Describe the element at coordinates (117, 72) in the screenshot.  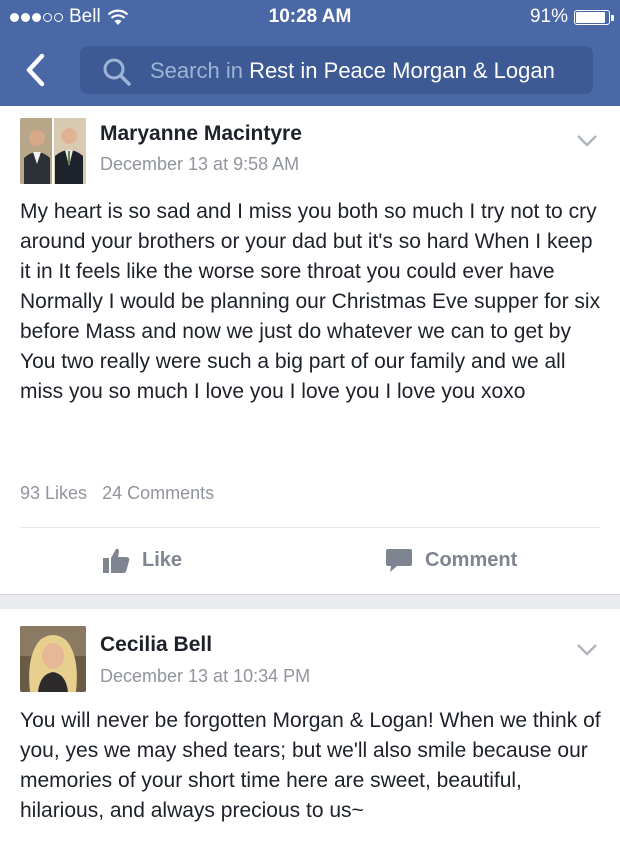
I see `search-icon` at that location.